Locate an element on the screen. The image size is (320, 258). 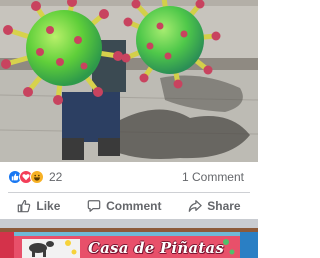
share-button: Share is located at coordinates (214, 206).